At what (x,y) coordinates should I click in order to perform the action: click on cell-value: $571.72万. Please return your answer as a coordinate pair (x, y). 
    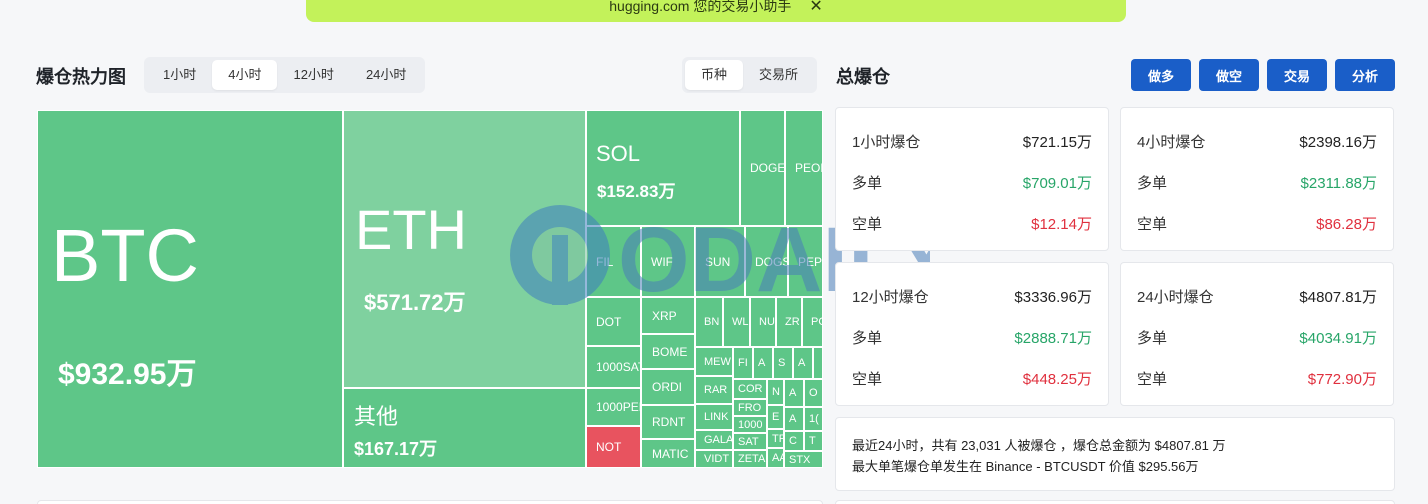
    Looking at the image, I should click on (415, 302).